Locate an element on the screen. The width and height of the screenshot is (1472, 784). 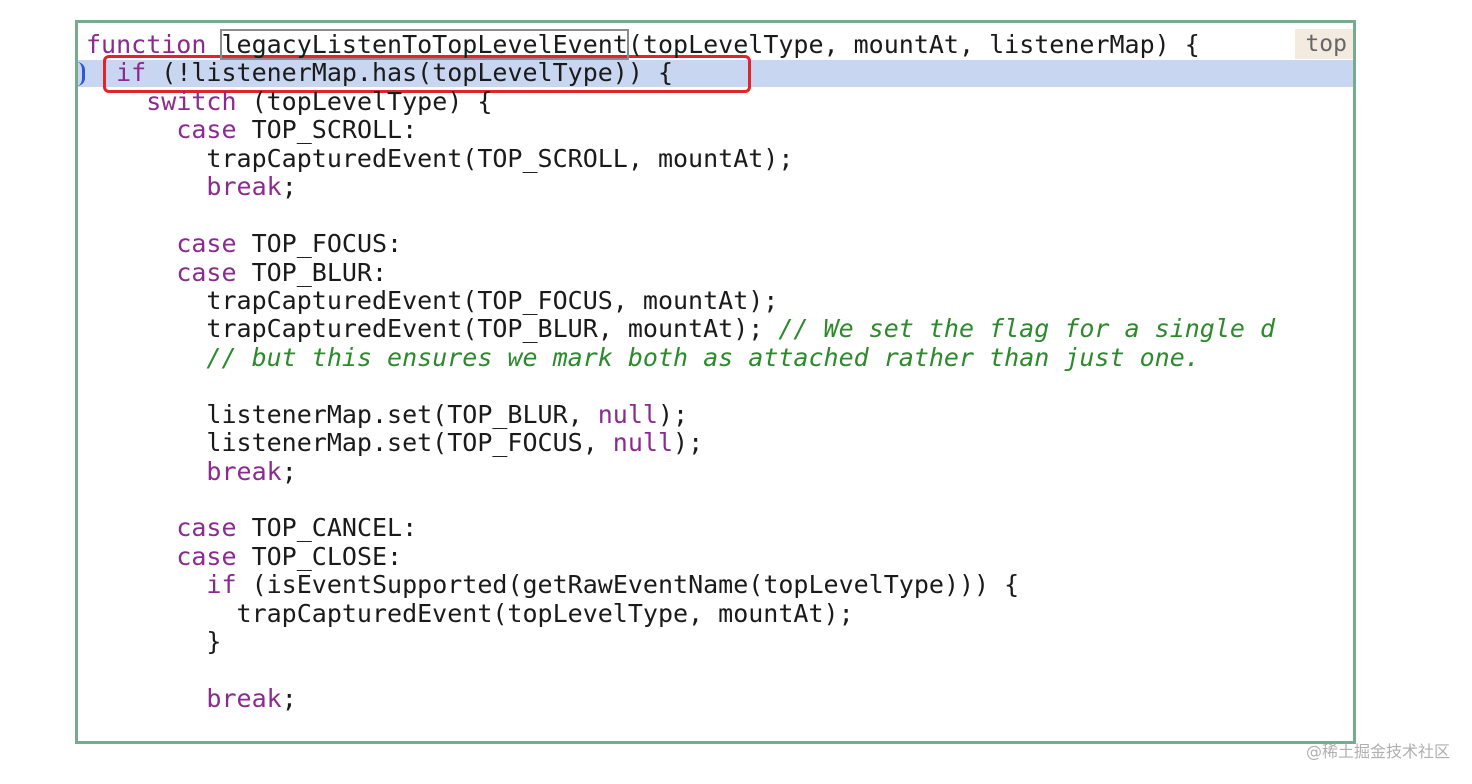
code-token: trapCapturedEvent(TOP_SCROLL, mountAt); is located at coordinates (440, 158).